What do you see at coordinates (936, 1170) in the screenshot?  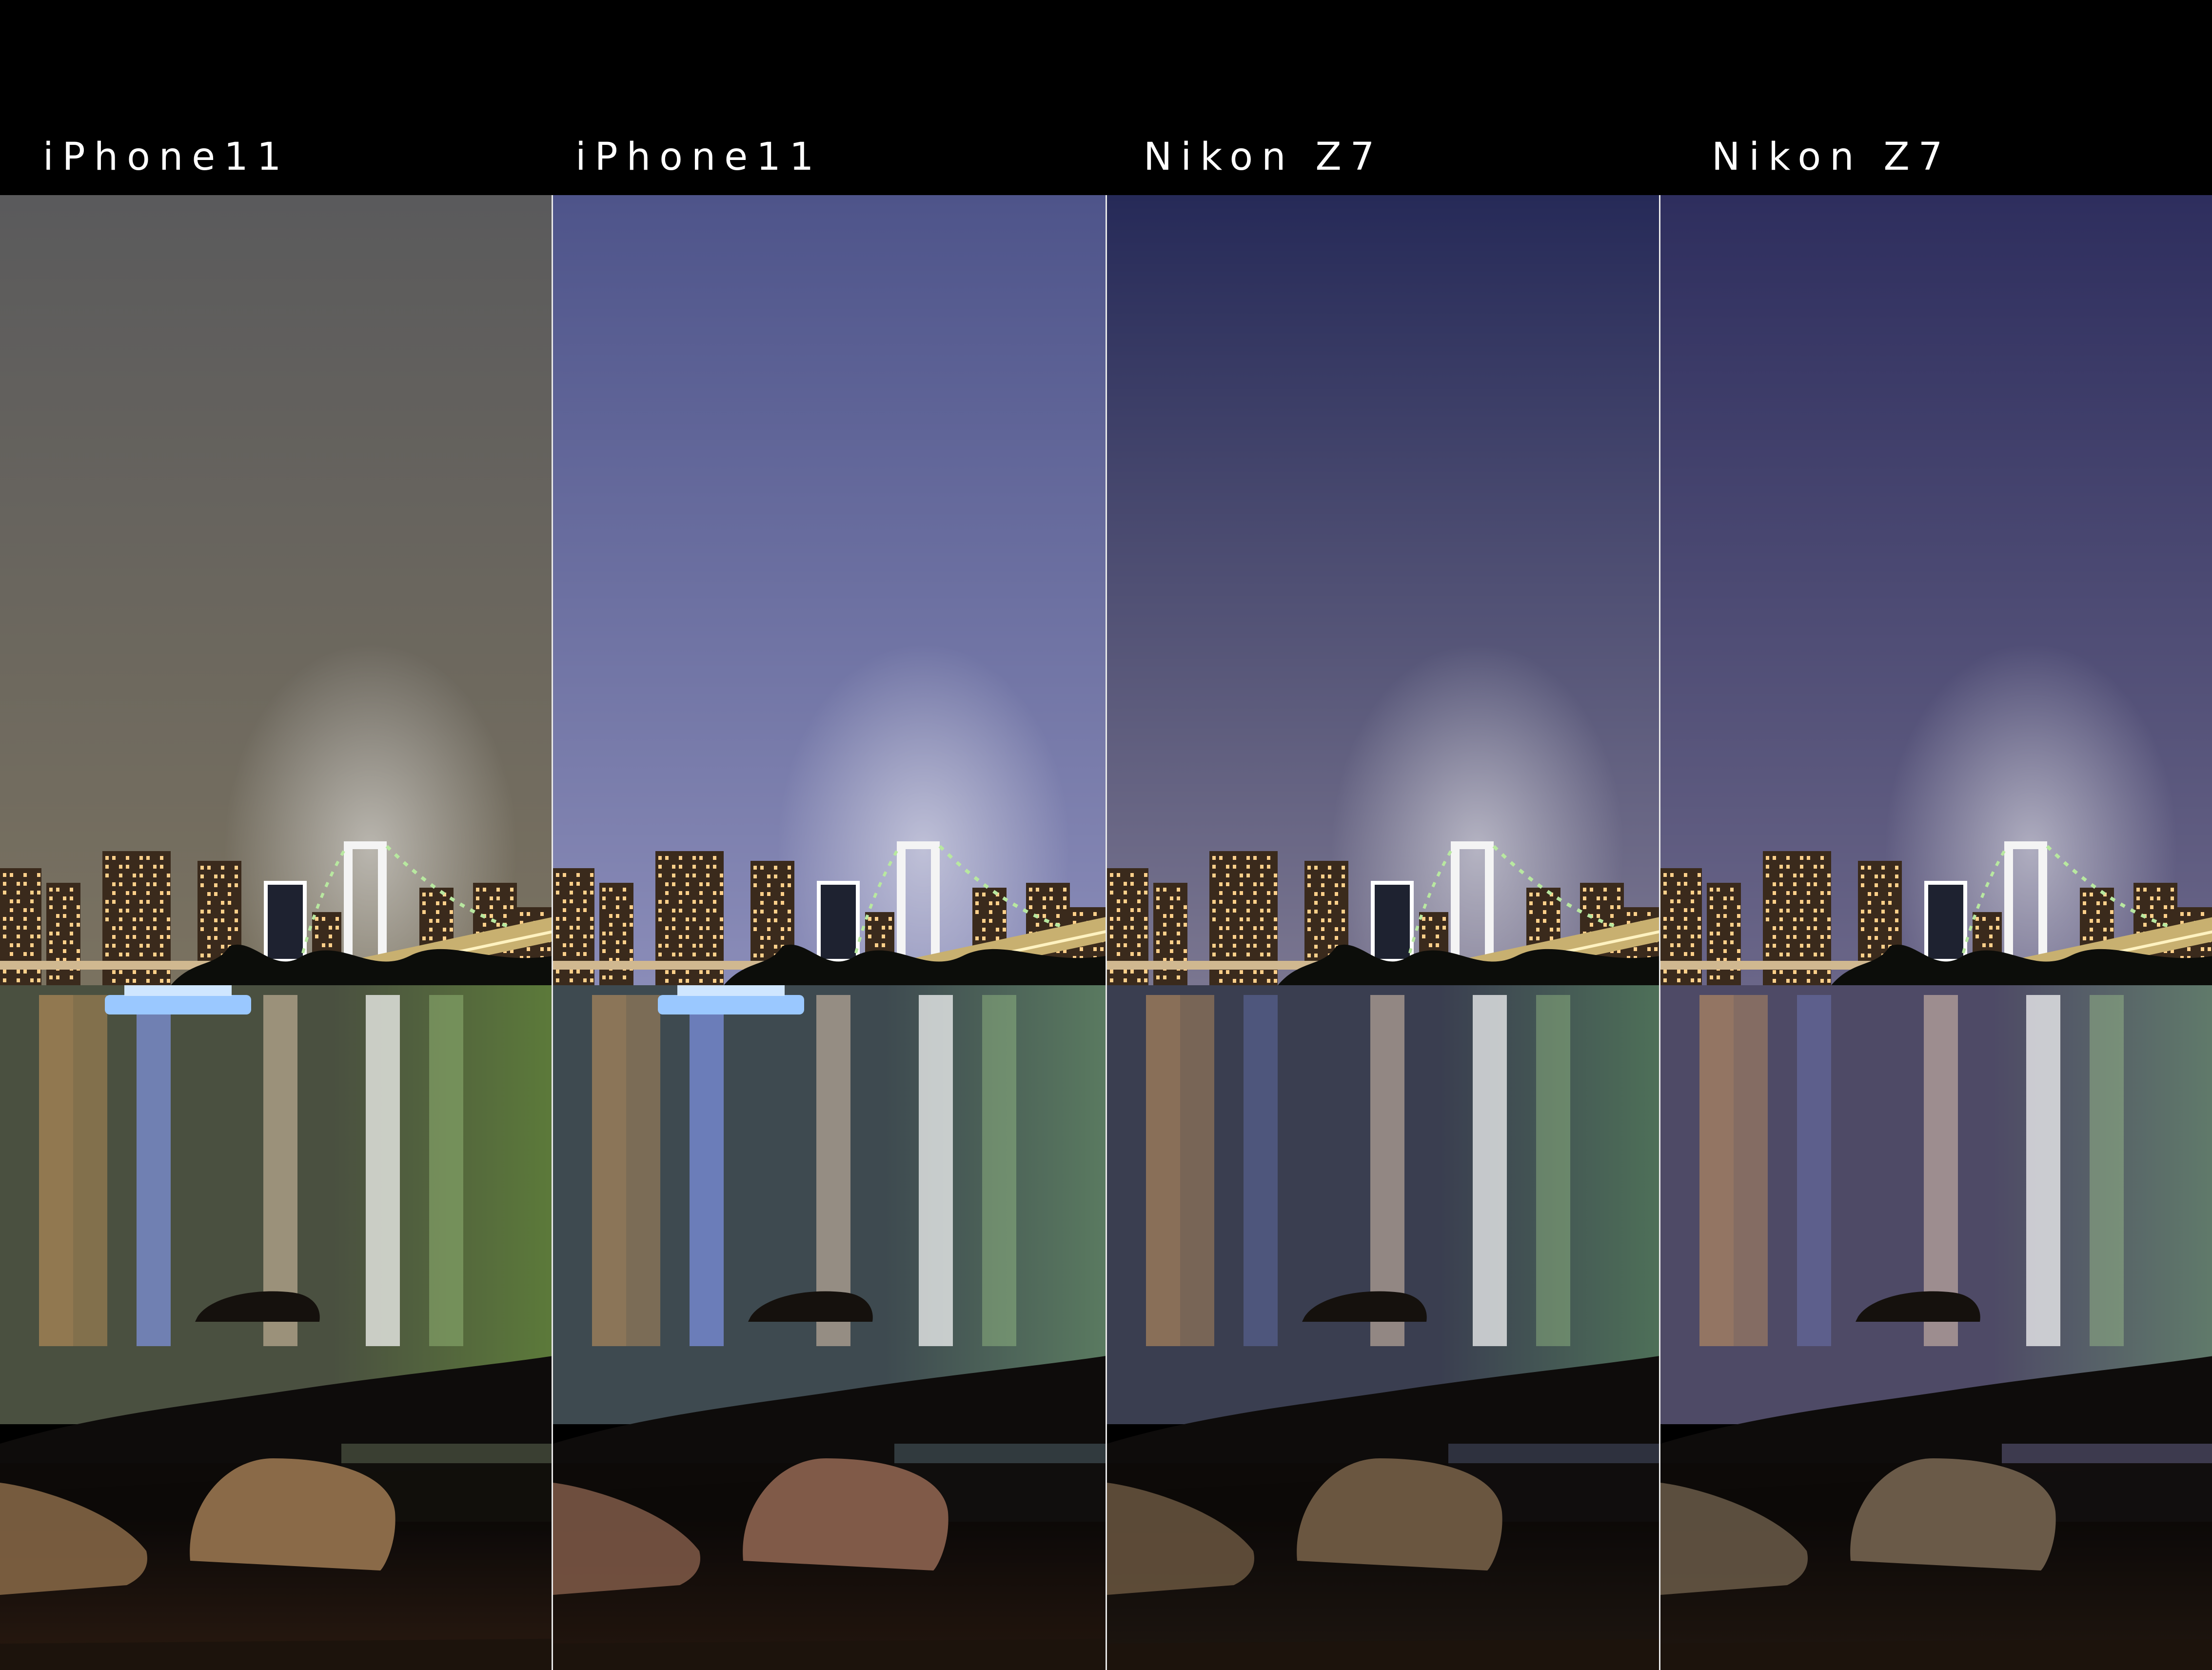 I see `light-reflection` at bounding box center [936, 1170].